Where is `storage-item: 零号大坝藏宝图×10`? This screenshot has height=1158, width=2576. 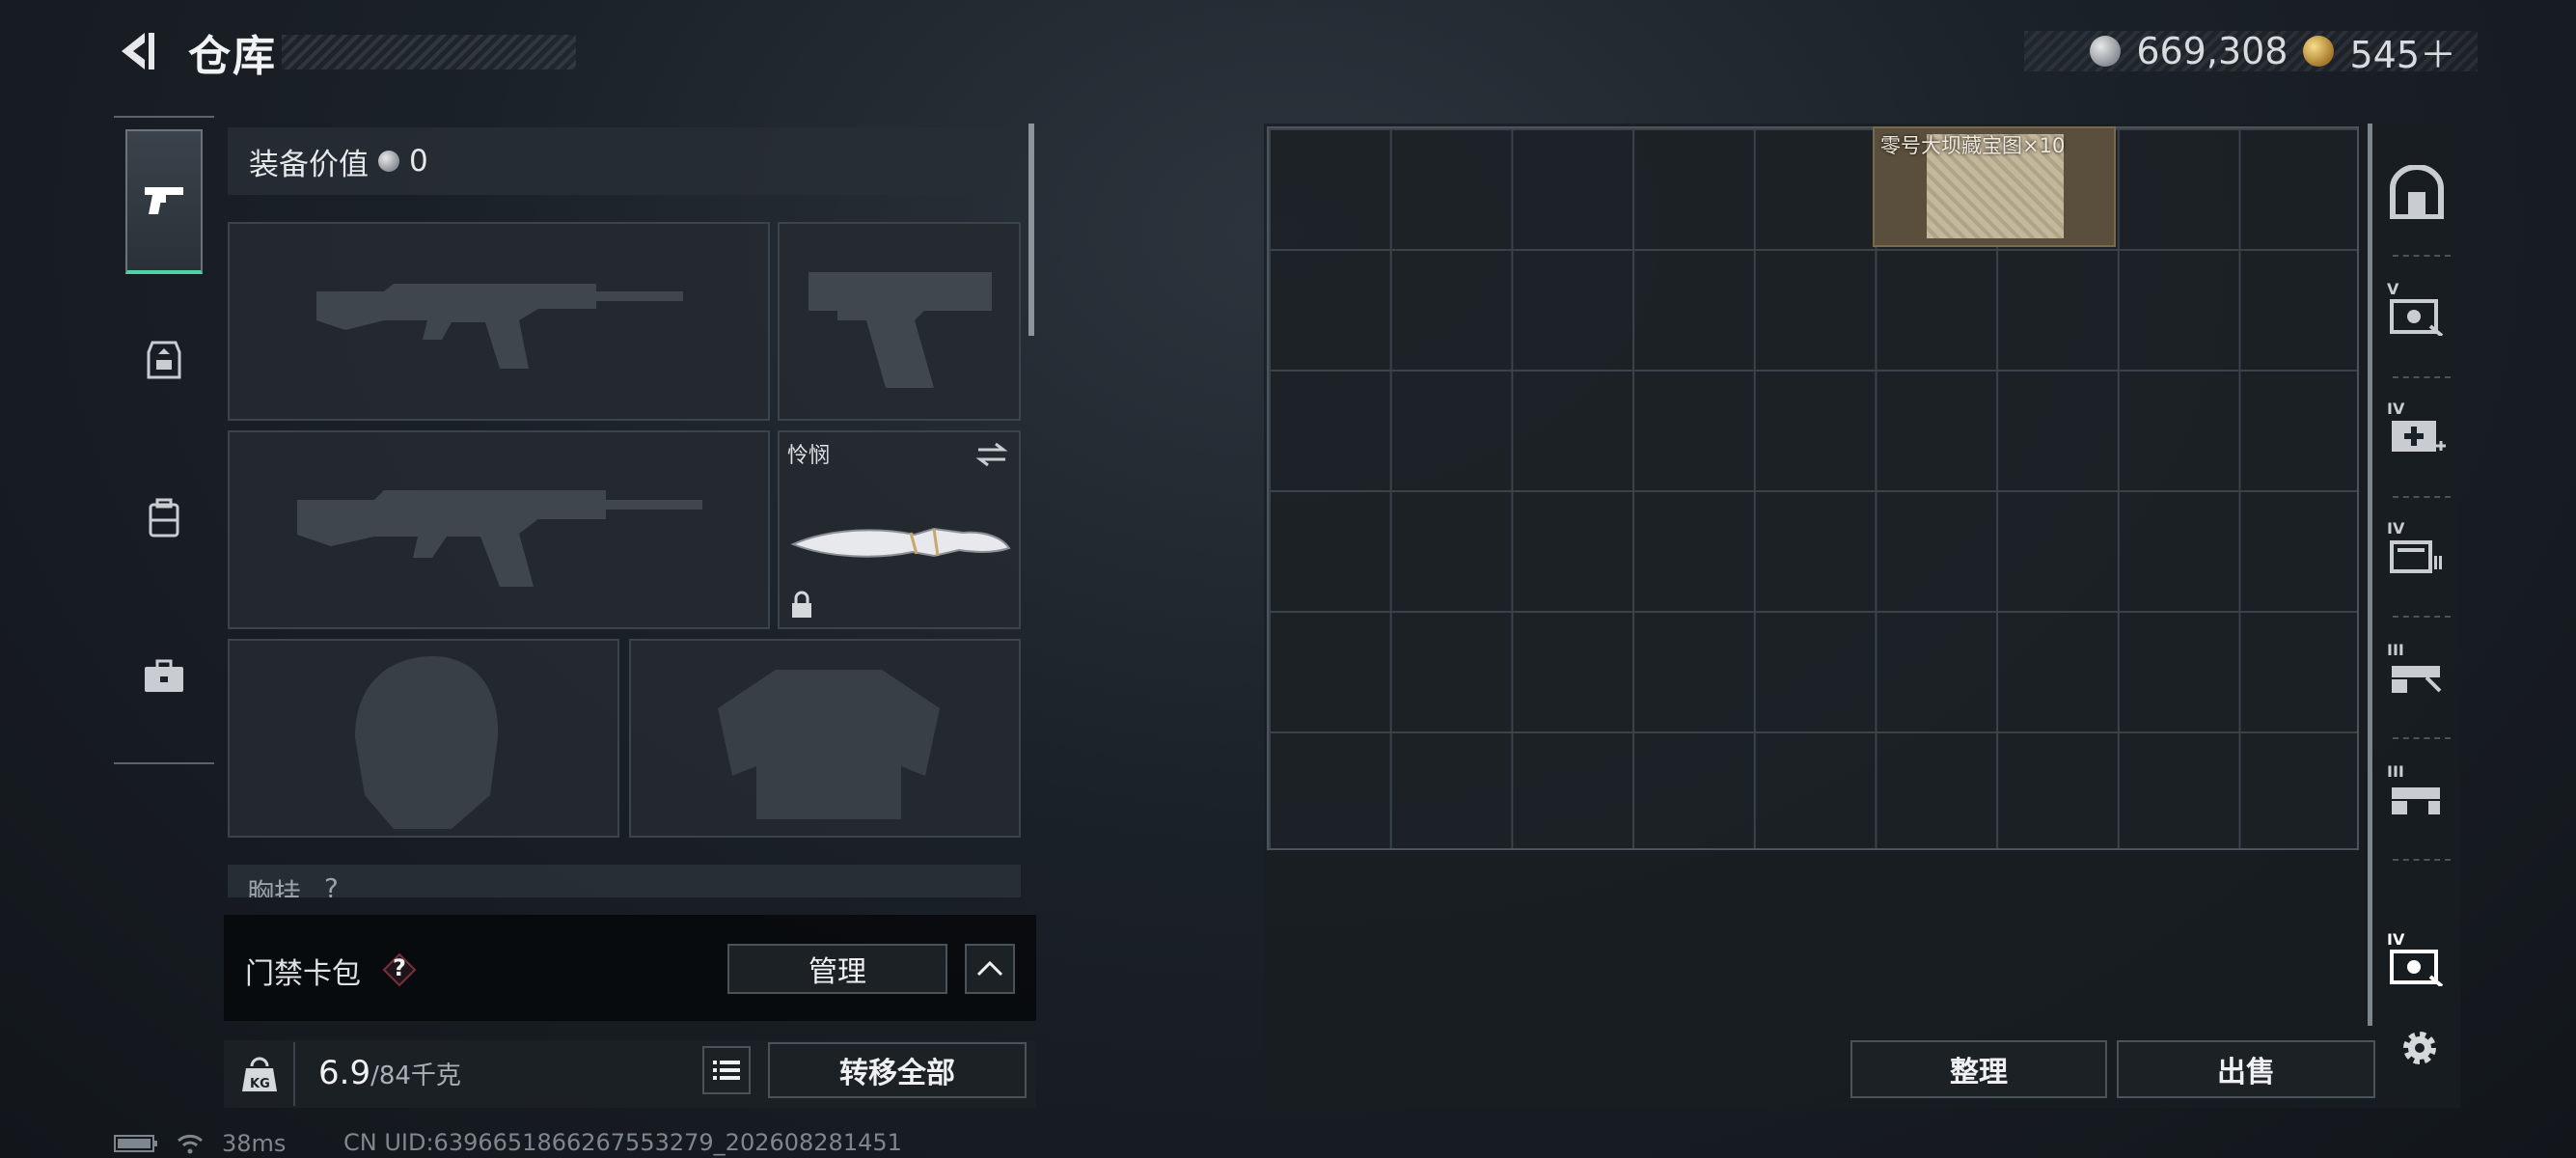 storage-item: 零号大坝藏宝图×10 is located at coordinates (1994, 186).